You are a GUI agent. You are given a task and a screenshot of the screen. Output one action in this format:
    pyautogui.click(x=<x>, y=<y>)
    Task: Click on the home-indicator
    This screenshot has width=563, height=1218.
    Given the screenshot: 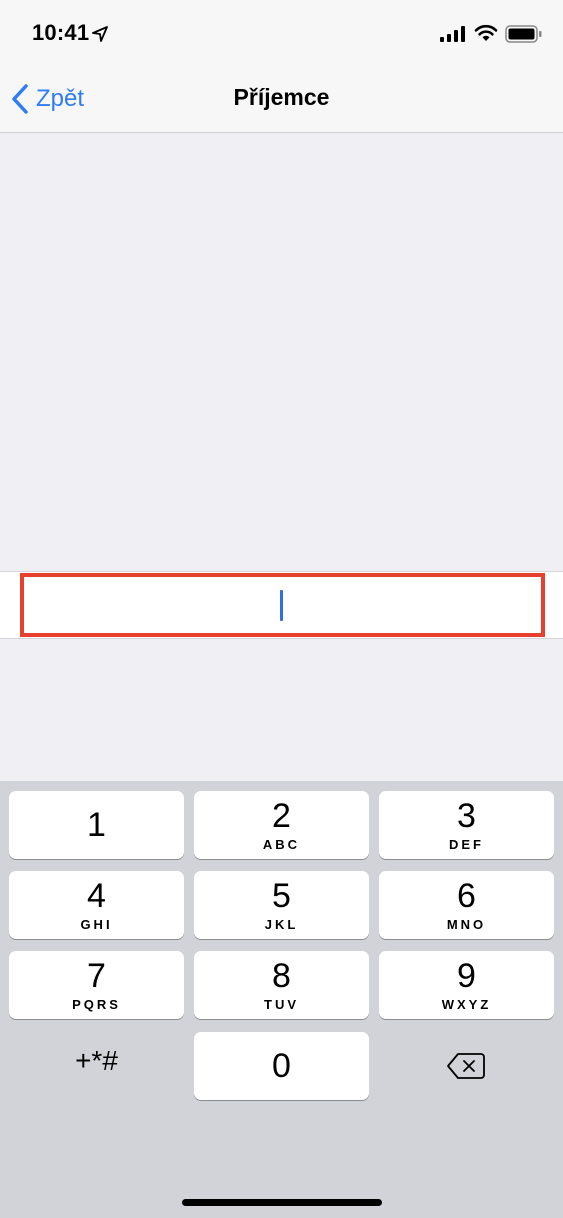 What is the action you would take?
    pyautogui.click(x=282, y=1202)
    